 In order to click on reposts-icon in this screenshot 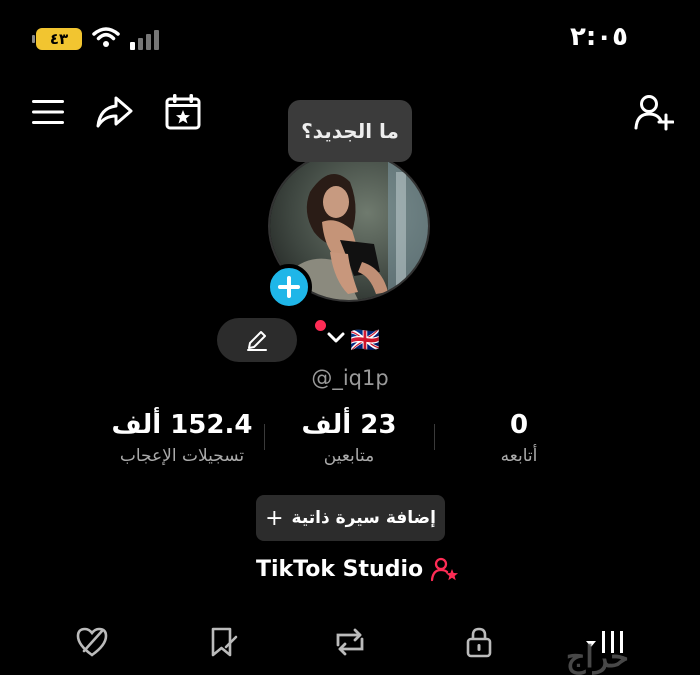, I will do `click(350, 642)`.